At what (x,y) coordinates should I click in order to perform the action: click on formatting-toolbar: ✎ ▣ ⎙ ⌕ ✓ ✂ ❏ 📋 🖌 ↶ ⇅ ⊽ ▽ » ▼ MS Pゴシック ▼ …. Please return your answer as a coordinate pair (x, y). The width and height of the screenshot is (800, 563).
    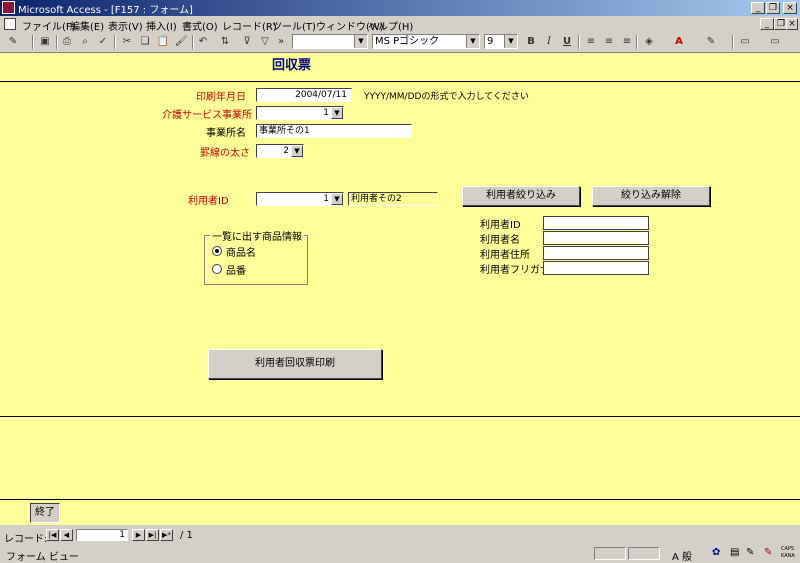
    Looking at the image, I should click on (400, 42).